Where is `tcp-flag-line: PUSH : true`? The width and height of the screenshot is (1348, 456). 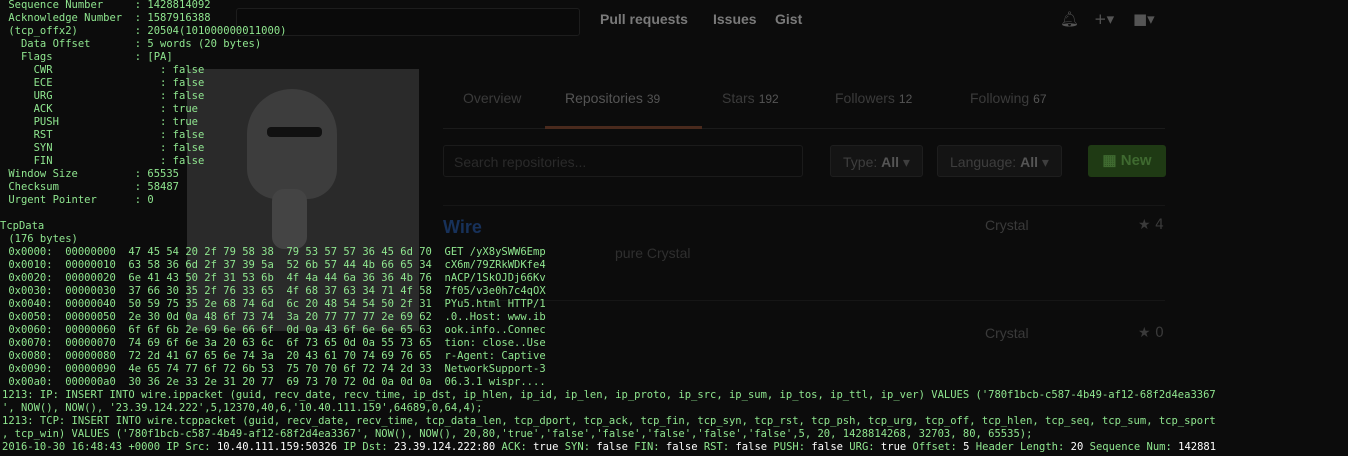
tcp-flag-line: PUSH : true is located at coordinates (100, 122).